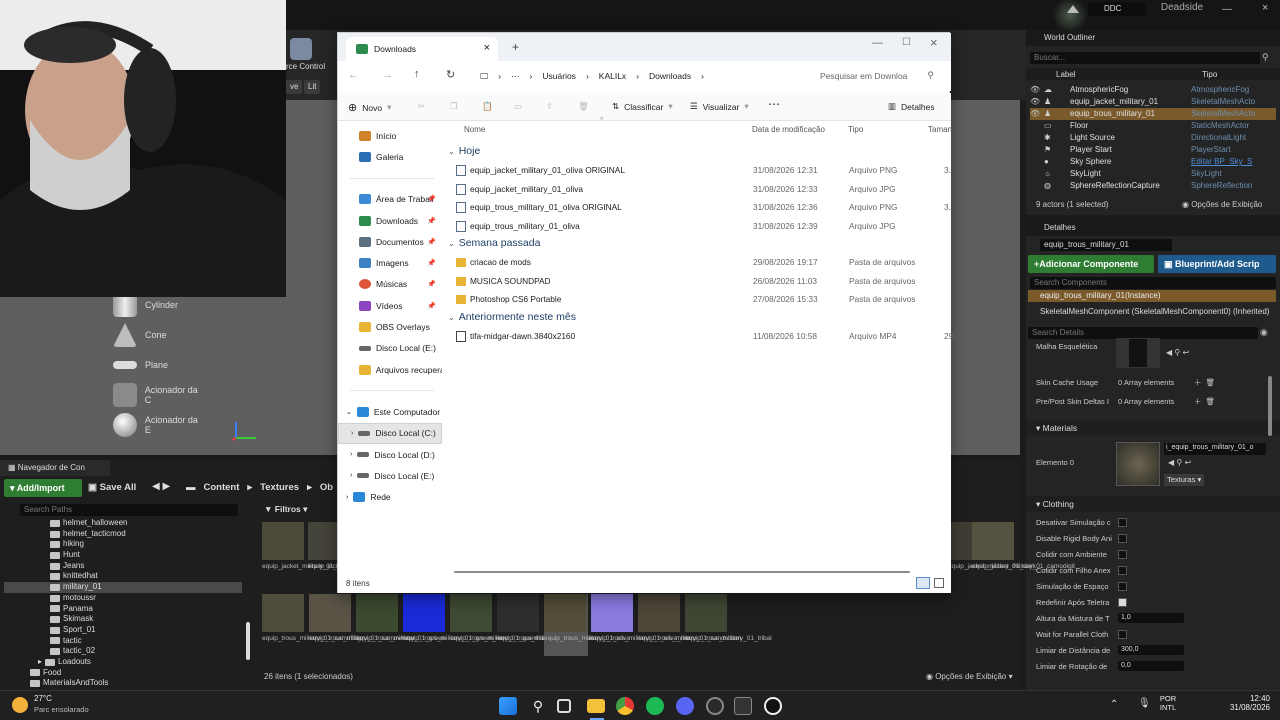  I want to click on material-thumbnail, so click(1138, 464).